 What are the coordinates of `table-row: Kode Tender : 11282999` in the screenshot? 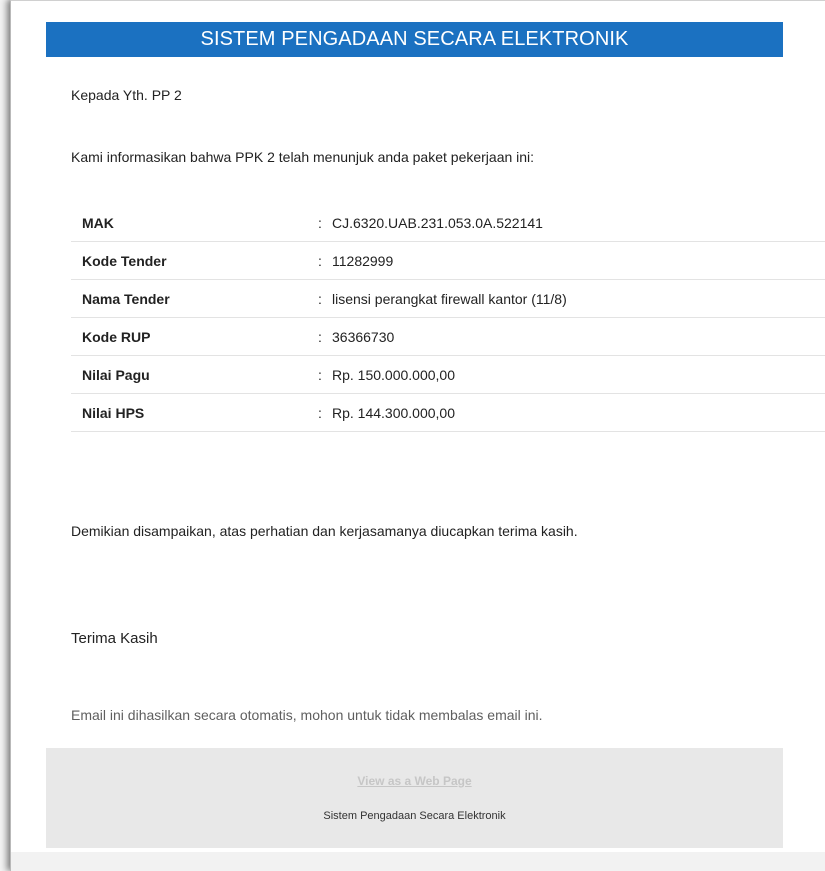 It's located at (448, 260).